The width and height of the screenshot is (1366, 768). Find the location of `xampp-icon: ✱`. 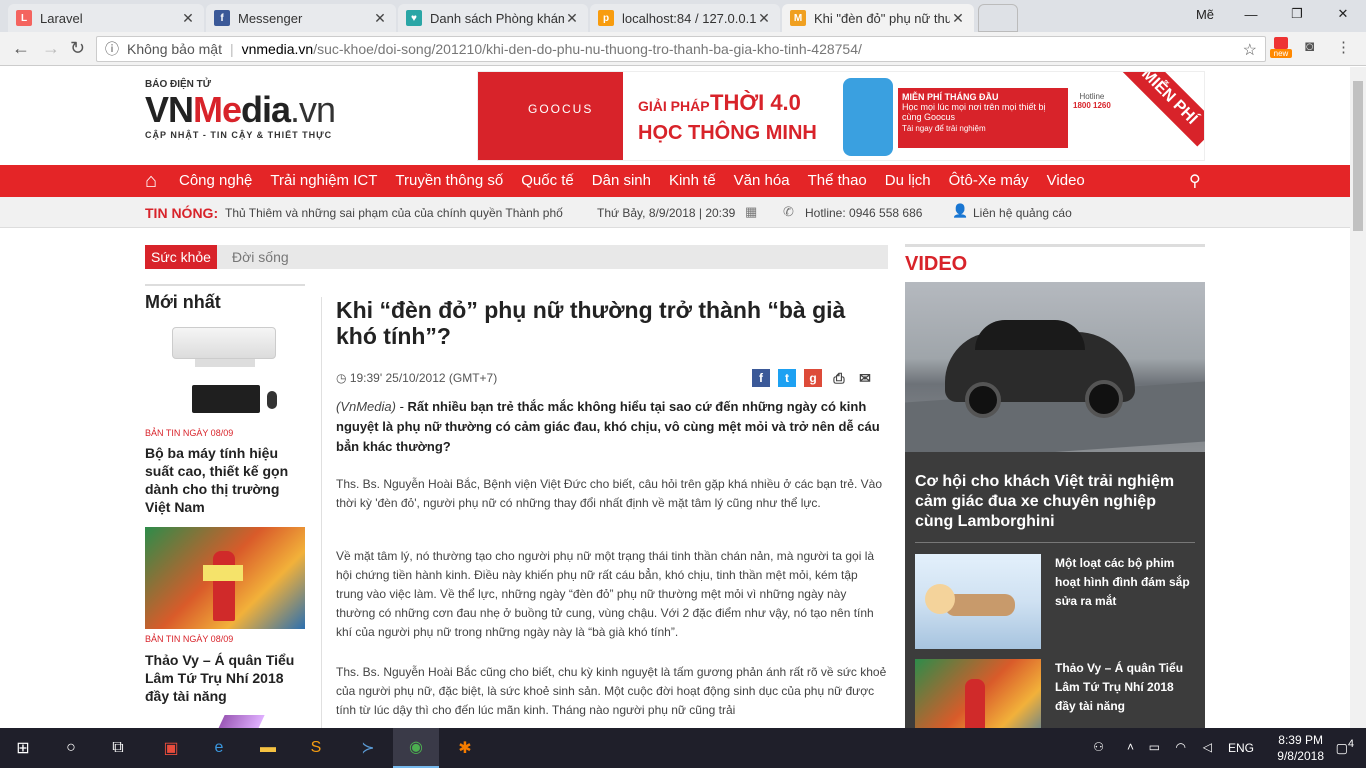

xampp-icon: ✱ is located at coordinates (465, 748).